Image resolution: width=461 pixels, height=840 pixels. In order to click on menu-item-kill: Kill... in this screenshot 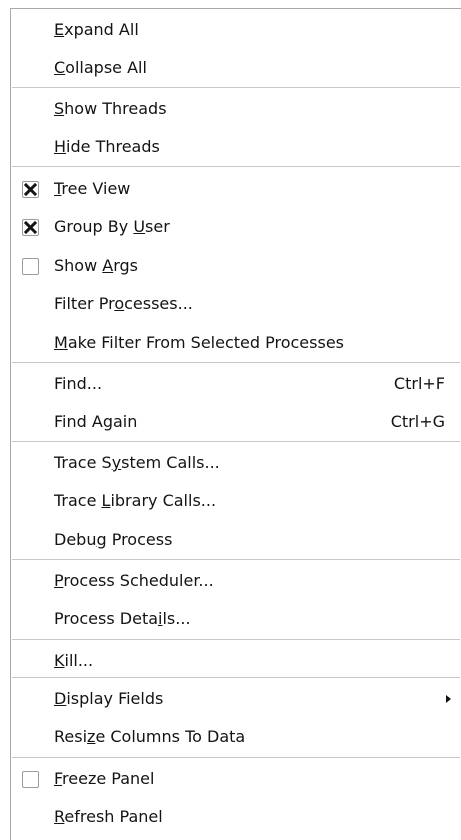, I will do `click(236, 661)`.